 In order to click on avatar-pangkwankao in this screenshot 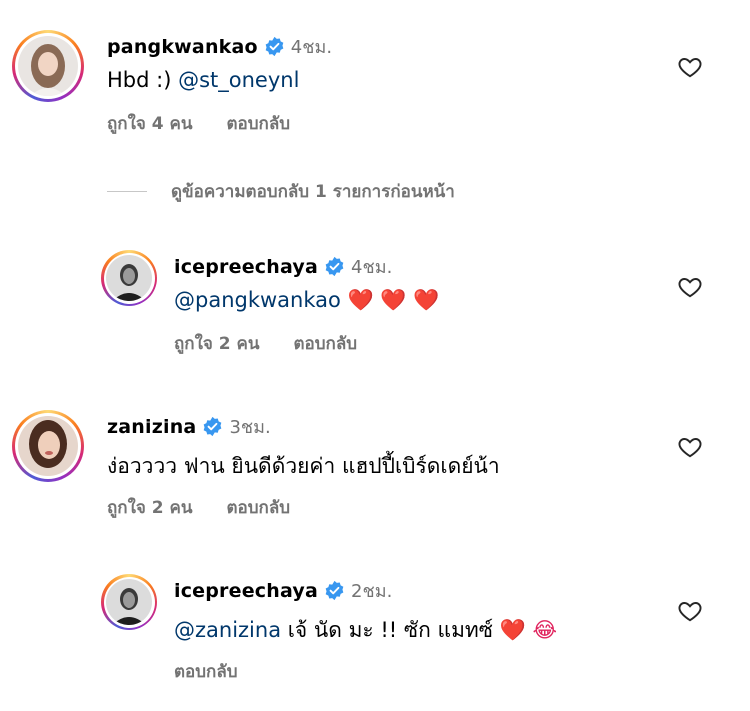, I will do `click(48, 66)`.